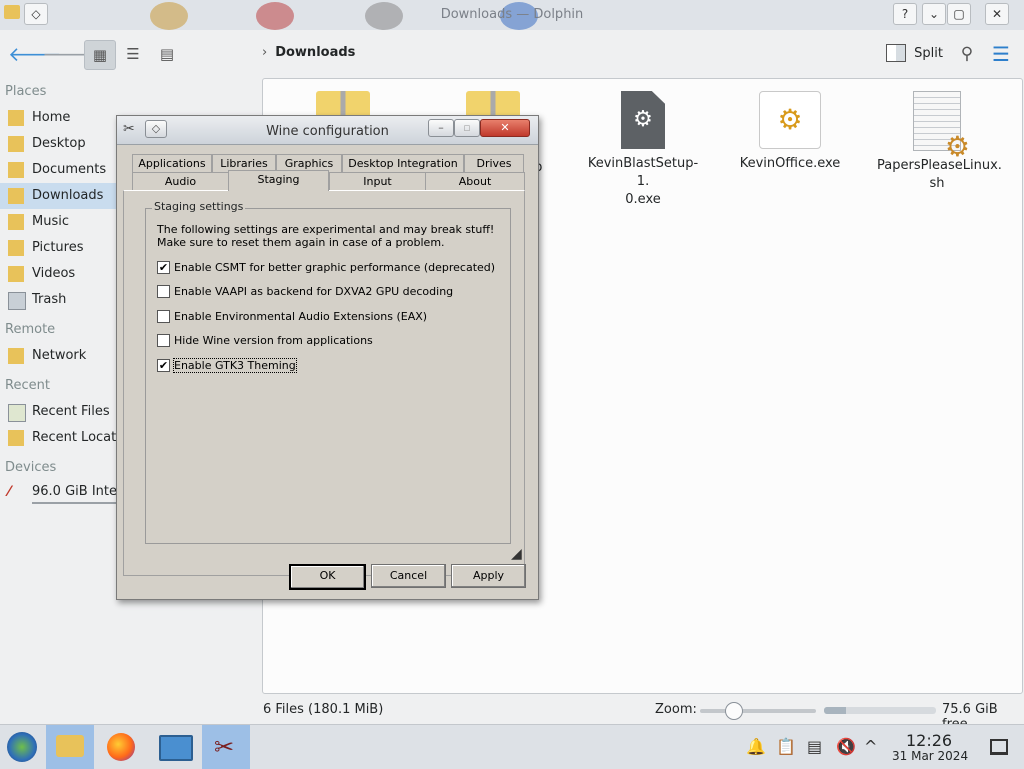 The image size is (1024, 769). What do you see at coordinates (61, 222) in the screenshot?
I see `sidebar-item-music: Music` at bounding box center [61, 222].